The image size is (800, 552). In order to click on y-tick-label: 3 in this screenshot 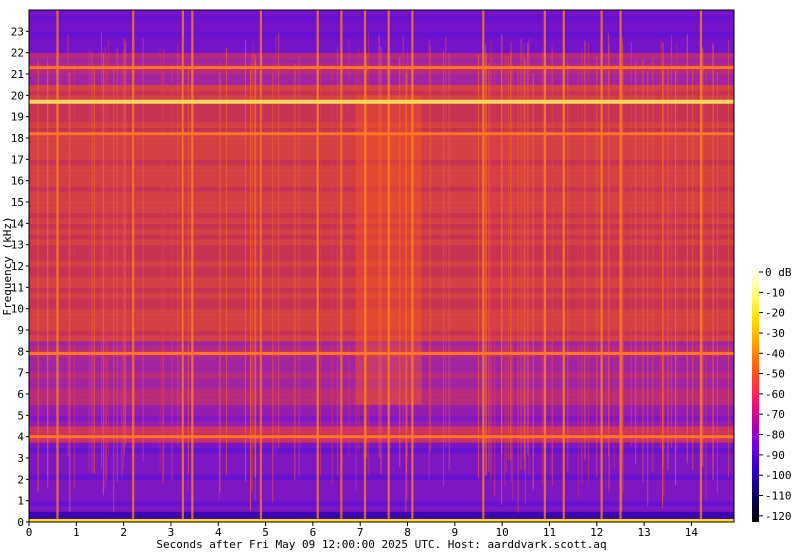, I will do `click(20, 458)`.